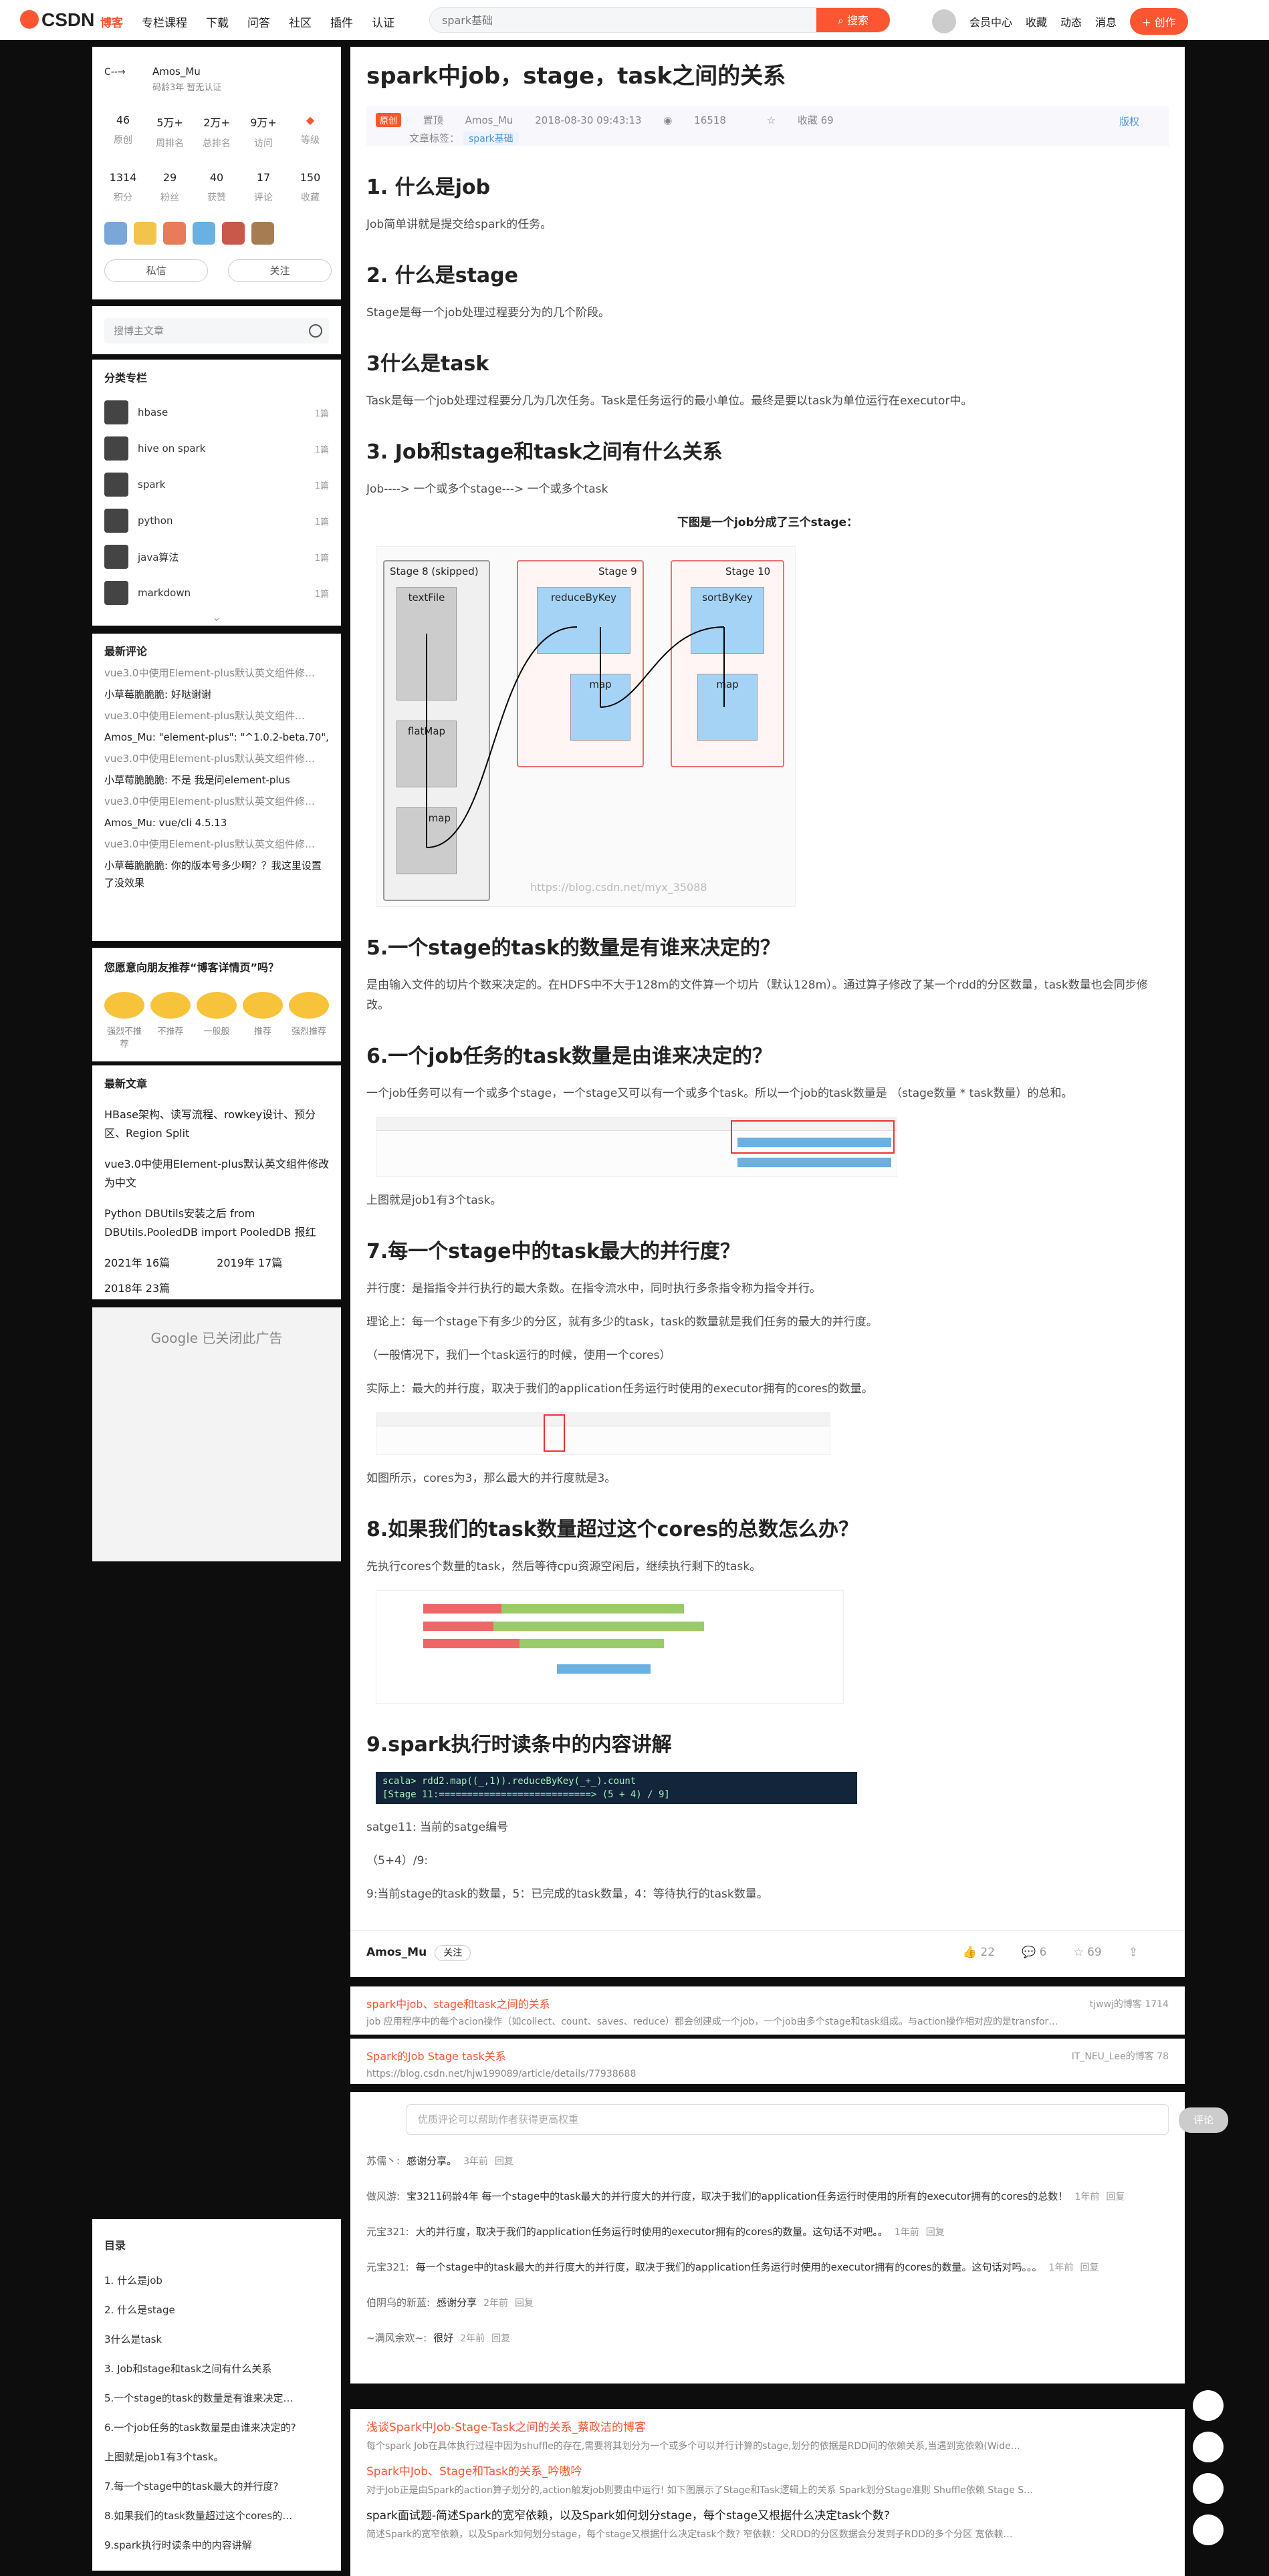  What do you see at coordinates (383, 22) in the screenshot?
I see `nav-cert: 认证` at bounding box center [383, 22].